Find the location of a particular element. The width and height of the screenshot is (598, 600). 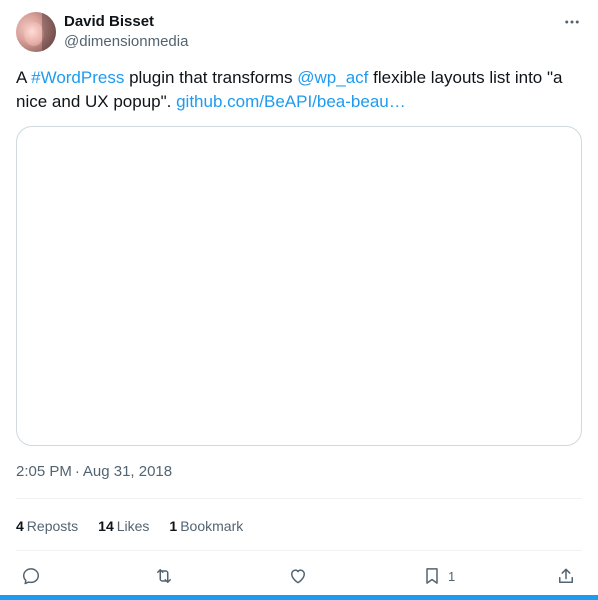

timestamp-date: Aug 31, 2018 is located at coordinates (127, 471).